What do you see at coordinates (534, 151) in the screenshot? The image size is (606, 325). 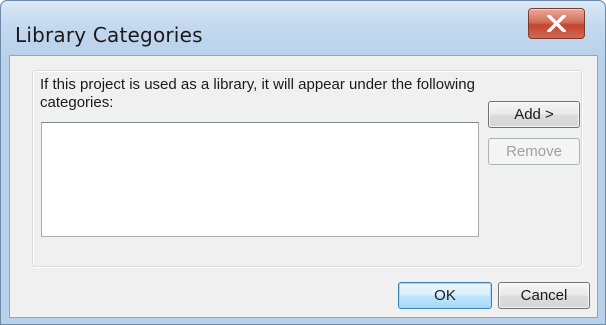 I see `remove-button: Remove` at bounding box center [534, 151].